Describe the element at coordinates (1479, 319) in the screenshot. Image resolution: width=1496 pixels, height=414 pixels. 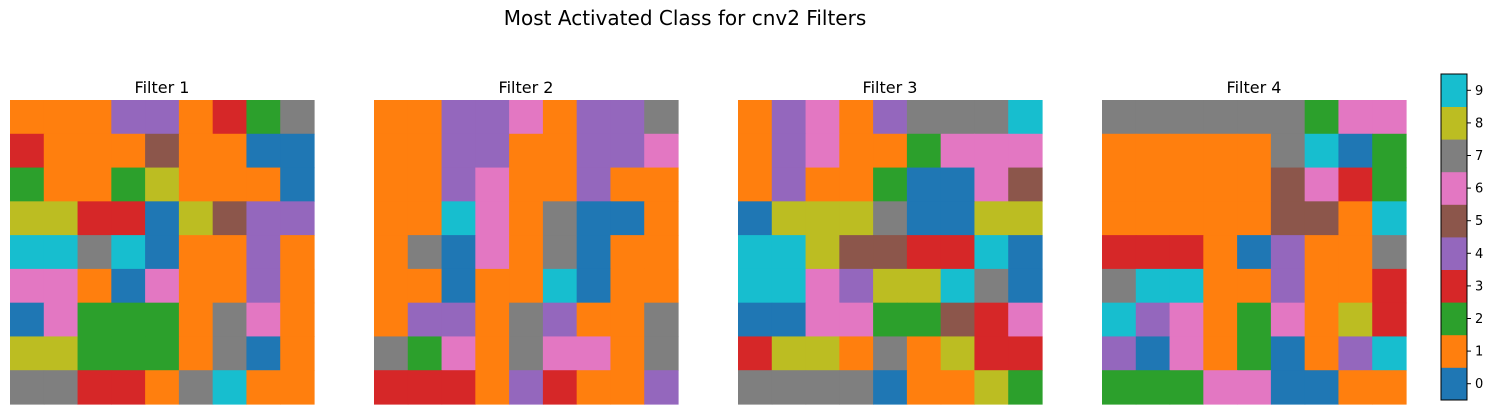
I see `colorbar-tick-label: 2` at that location.